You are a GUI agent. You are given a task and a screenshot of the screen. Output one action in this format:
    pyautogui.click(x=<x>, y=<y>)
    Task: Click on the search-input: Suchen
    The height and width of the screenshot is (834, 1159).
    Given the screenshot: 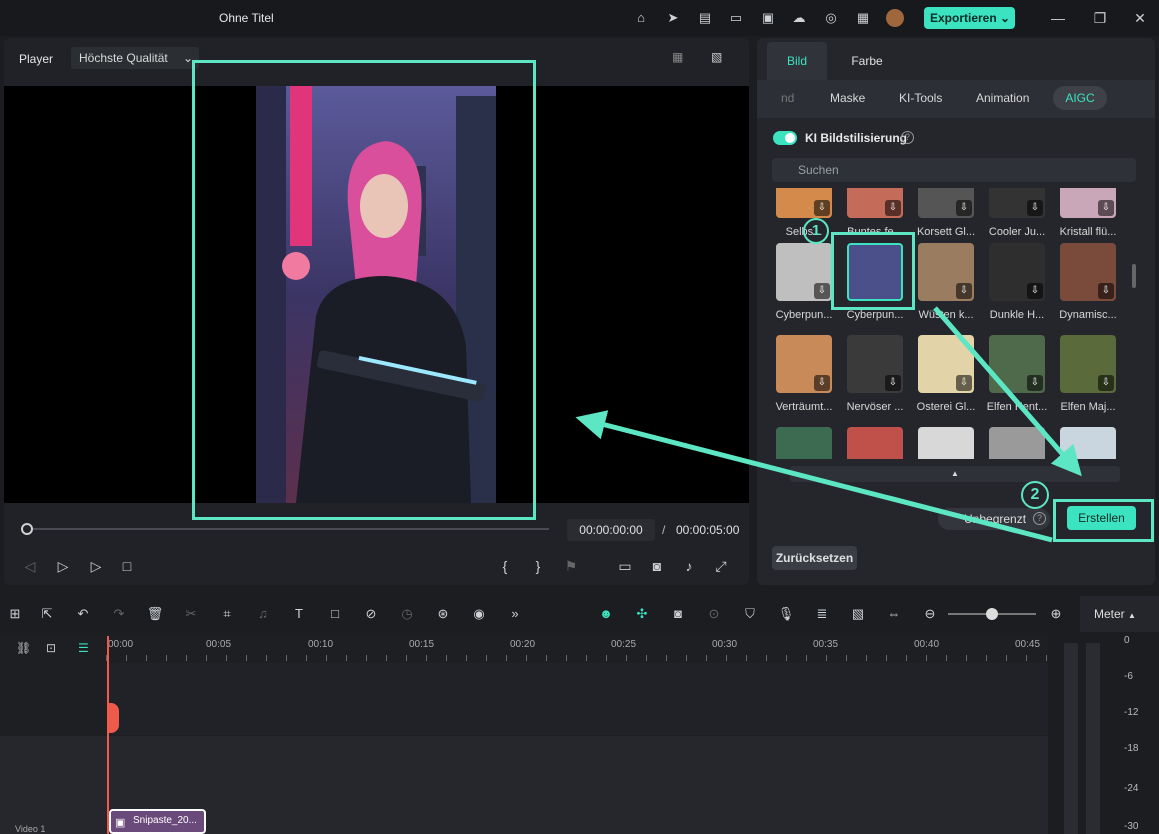 What is the action you would take?
    pyautogui.click(x=954, y=170)
    